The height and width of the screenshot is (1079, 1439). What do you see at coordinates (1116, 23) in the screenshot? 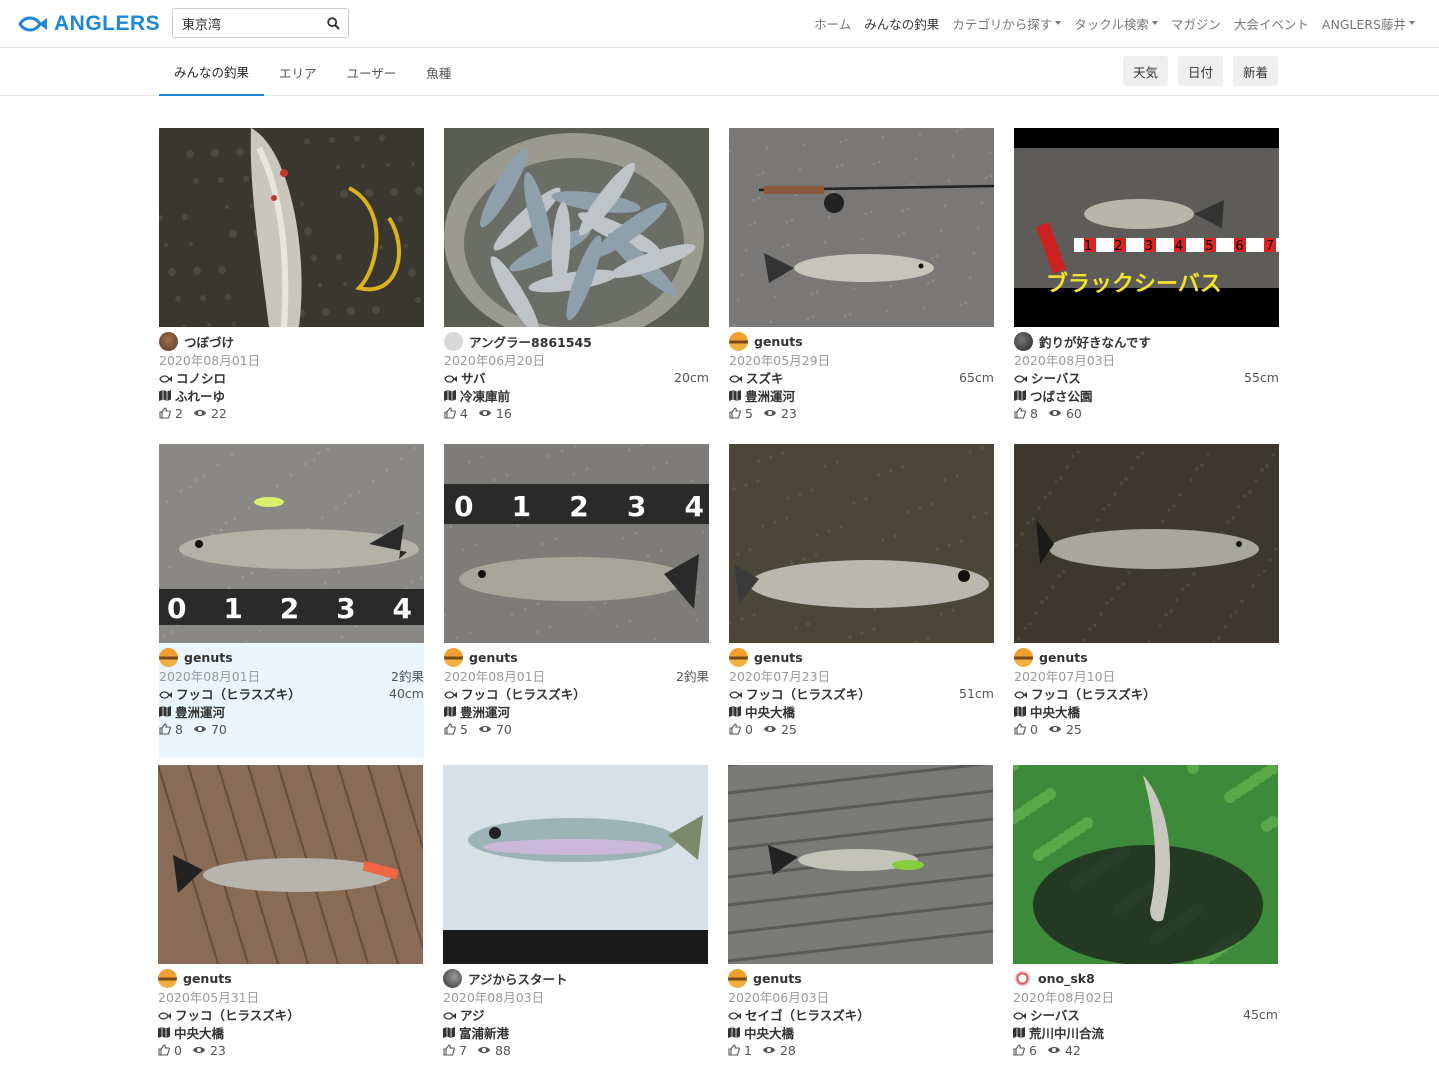
I see `nav-item-3: タックル検索` at bounding box center [1116, 23].